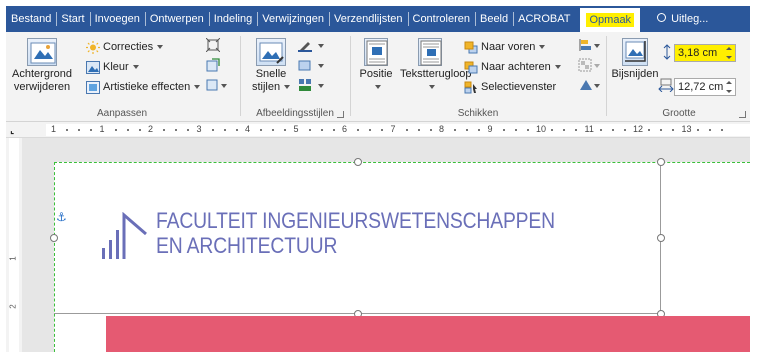 The image size is (757, 352). Describe the element at coordinates (471, 47) in the screenshot. I see `bring-forward-icon` at that location.